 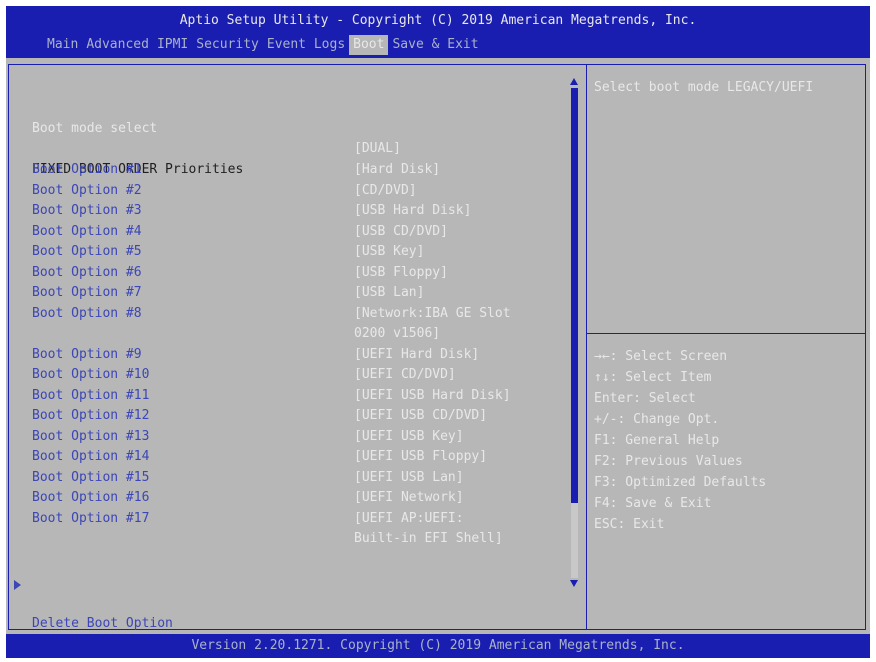 What do you see at coordinates (574, 583) in the screenshot?
I see `scroll-down-arrow-icon` at bounding box center [574, 583].